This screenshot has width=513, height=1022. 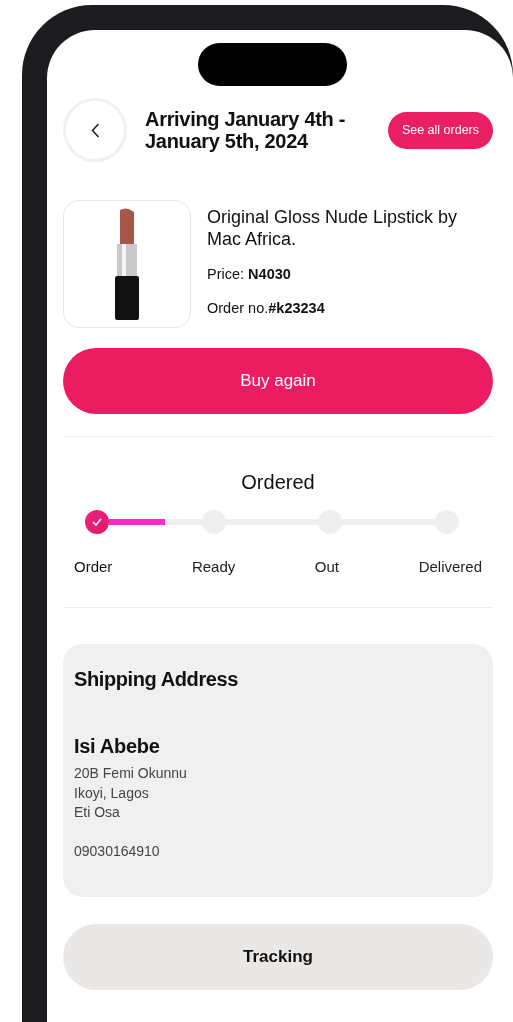 What do you see at coordinates (156, 679) in the screenshot?
I see `shipping-address-title: Shipping Address` at bounding box center [156, 679].